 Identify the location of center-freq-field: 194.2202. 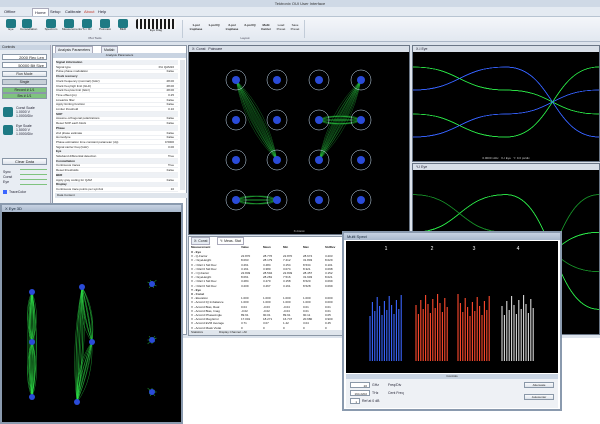
(360, 393).